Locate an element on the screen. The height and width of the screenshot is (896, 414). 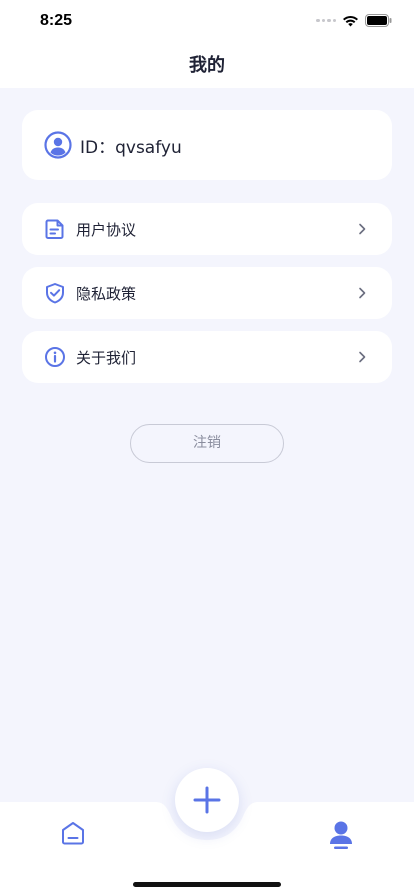
nav-bar: 我的 is located at coordinates (207, 66).